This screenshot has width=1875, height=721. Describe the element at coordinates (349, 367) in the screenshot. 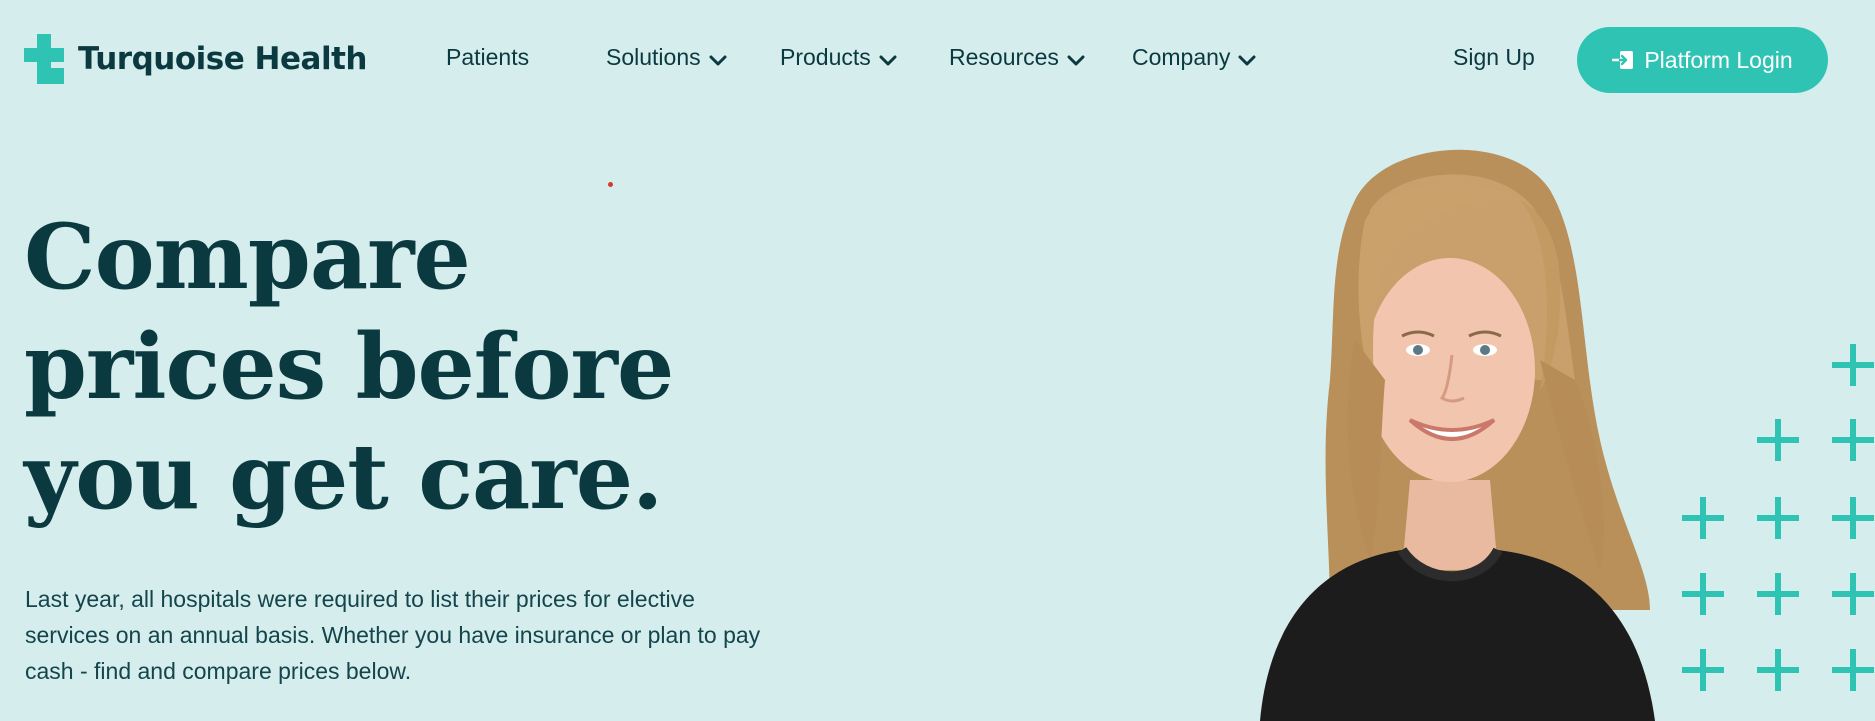

I see `hero-title-line: prices before` at that location.